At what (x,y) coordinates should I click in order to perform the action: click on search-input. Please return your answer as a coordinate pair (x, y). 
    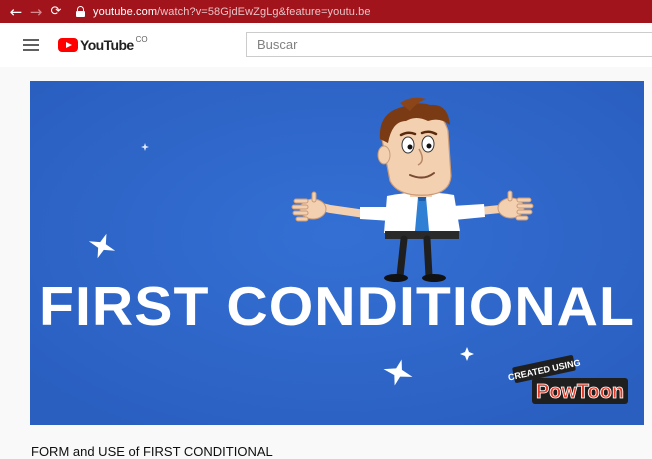
    Looking at the image, I should click on (454, 44).